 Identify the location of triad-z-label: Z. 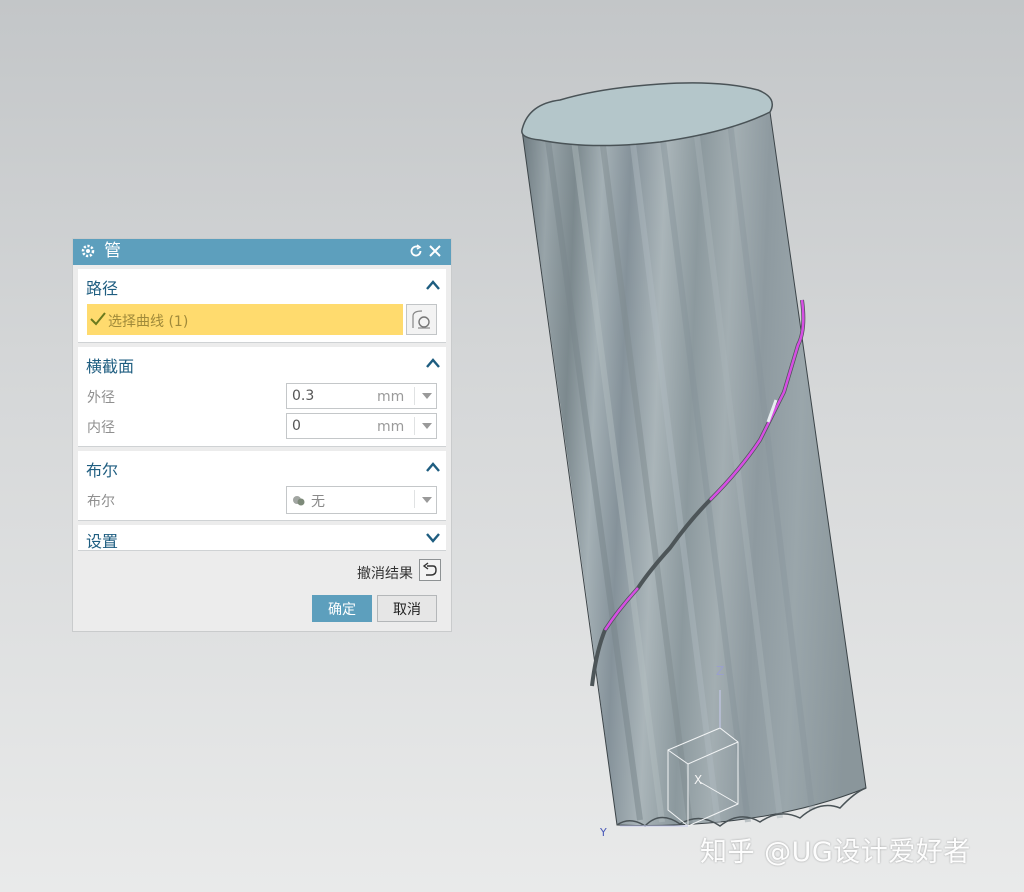
(720, 671).